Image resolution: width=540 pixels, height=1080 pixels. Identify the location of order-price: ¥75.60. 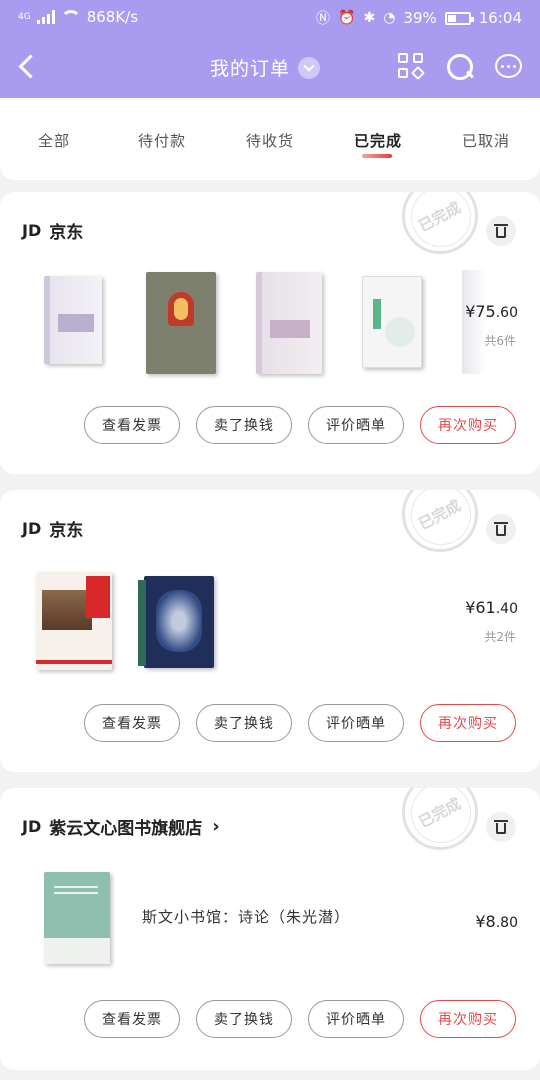
(491, 311).